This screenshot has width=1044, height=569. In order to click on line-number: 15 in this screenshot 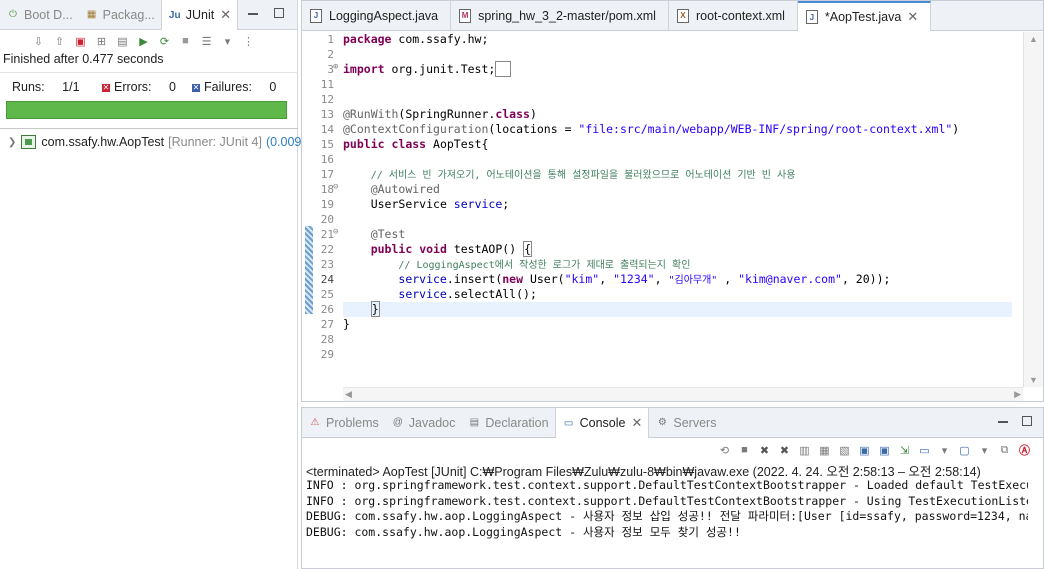, I will do `click(327, 144)`.